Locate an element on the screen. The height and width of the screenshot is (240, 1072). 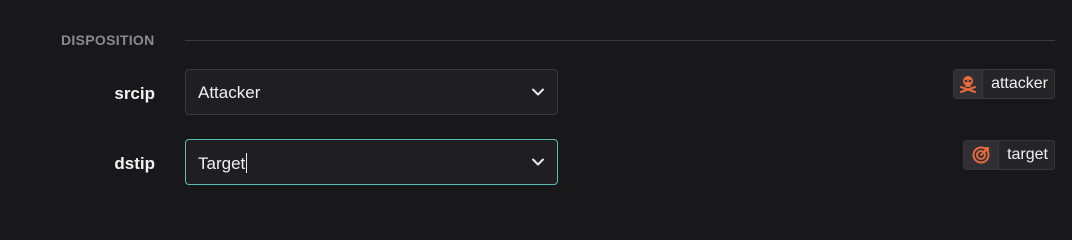
target-badge: target is located at coordinates (1009, 155).